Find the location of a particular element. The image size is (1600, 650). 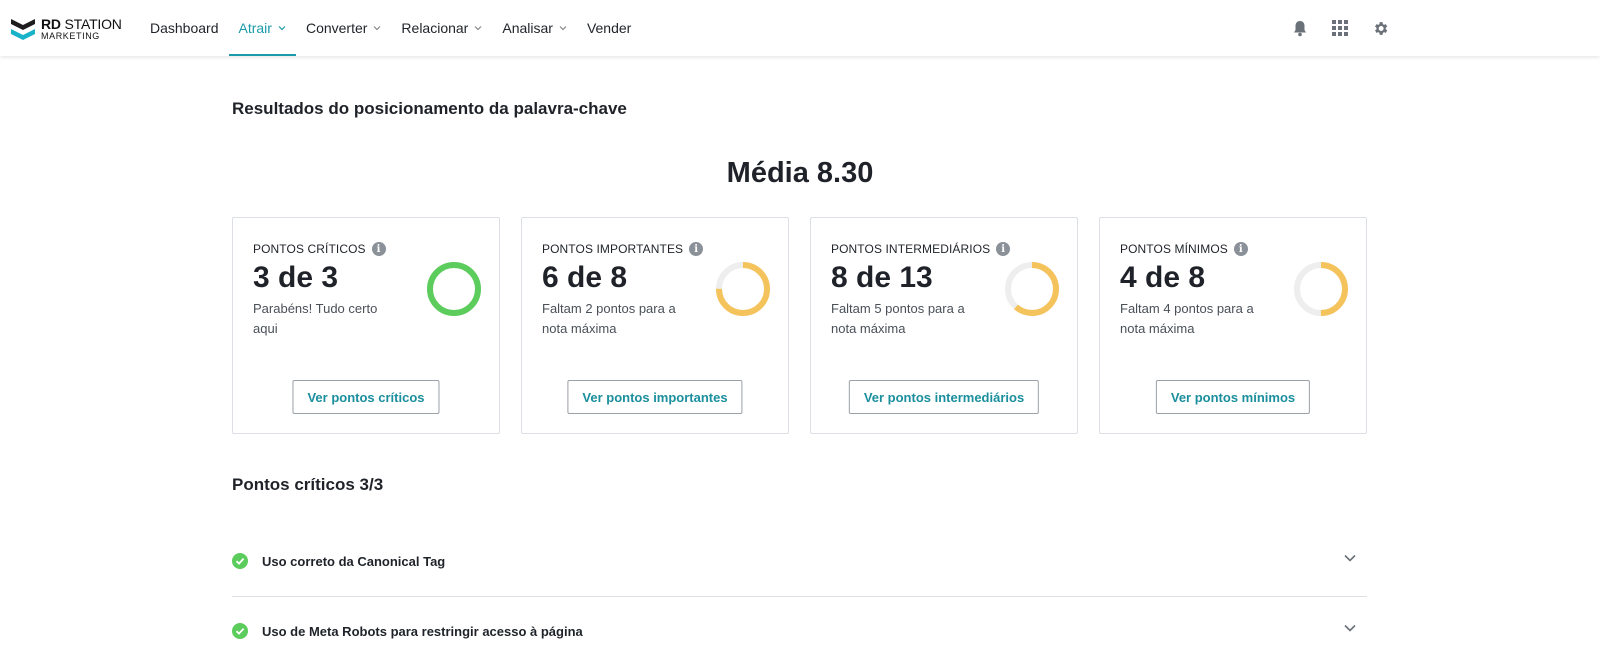

view-minimum-button: Ver pontos mínimos is located at coordinates (1233, 397).